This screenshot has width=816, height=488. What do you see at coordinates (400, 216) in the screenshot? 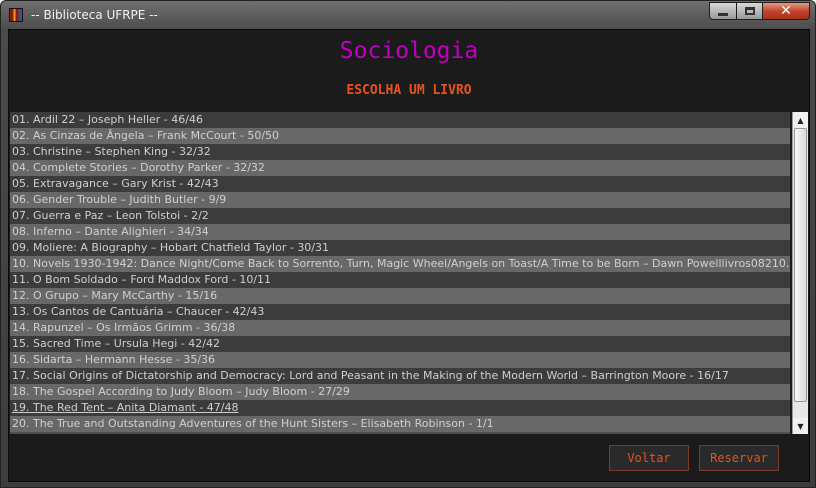
I see `list-item: 07. Guerra e Paz – Leon Tolstoi - 2/2` at bounding box center [400, 216].